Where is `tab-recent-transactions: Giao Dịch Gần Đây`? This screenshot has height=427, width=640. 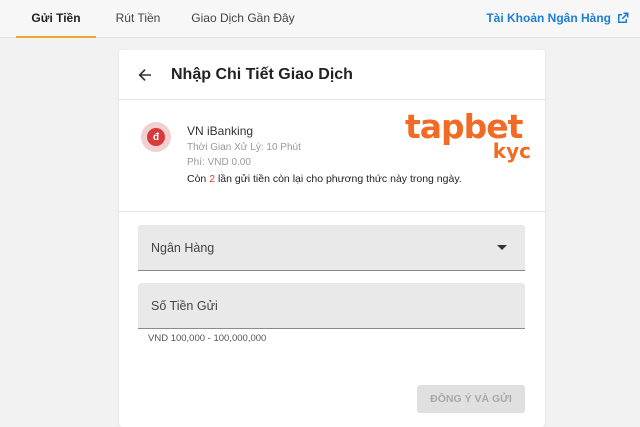 tab-recent-transactions: Giao Dịch Gần Đây is located at coordinates (243, 19).